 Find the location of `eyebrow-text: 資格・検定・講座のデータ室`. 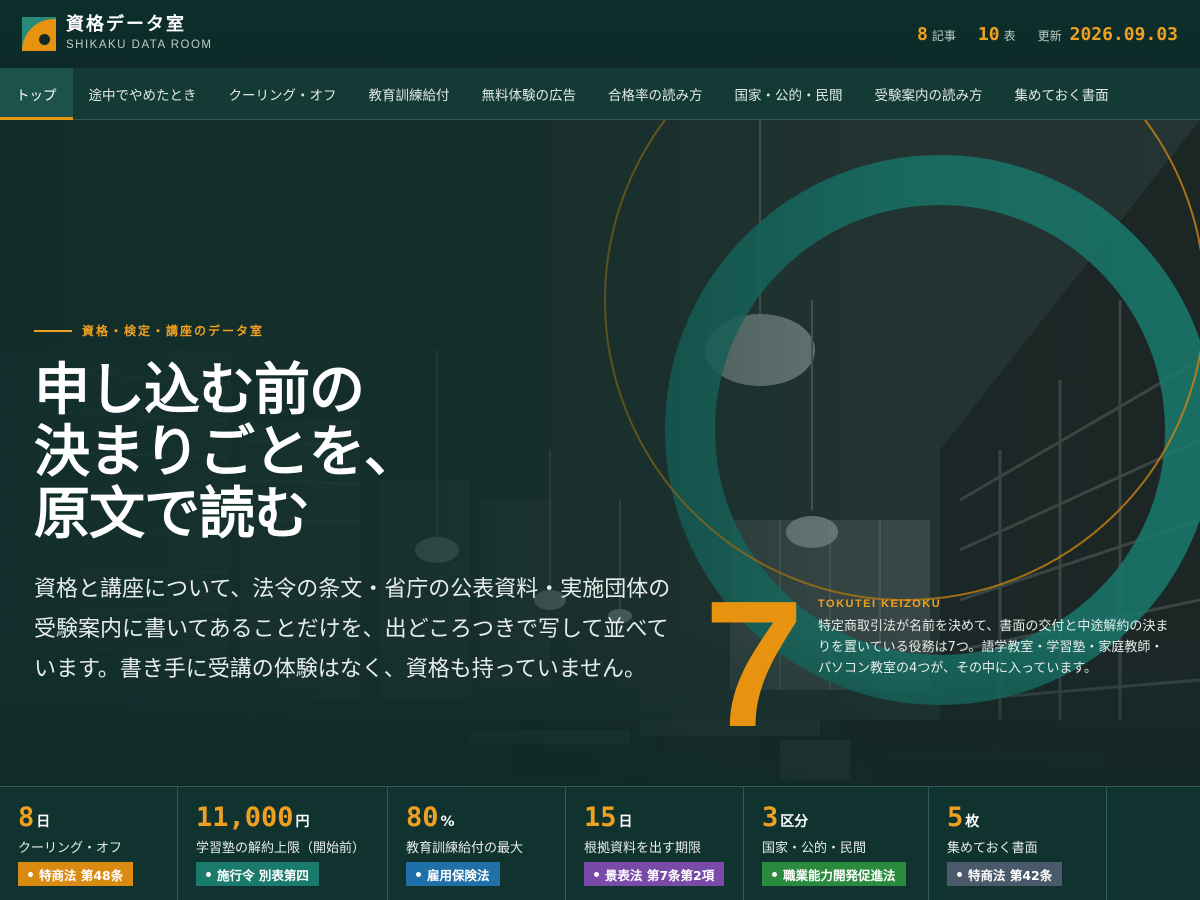

eyebrow-text: 資格・検定・講座のデータ室 is located at coordinates (173, 331).